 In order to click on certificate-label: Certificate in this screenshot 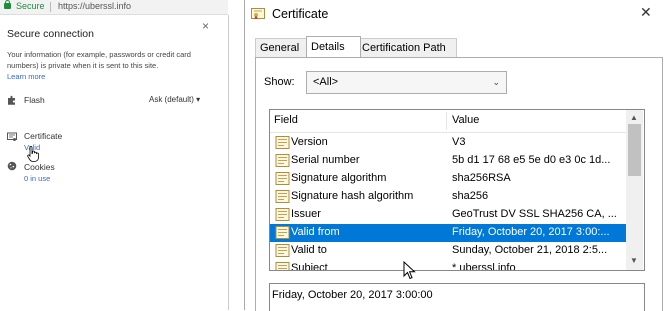, I will do `click(43, 136)`.